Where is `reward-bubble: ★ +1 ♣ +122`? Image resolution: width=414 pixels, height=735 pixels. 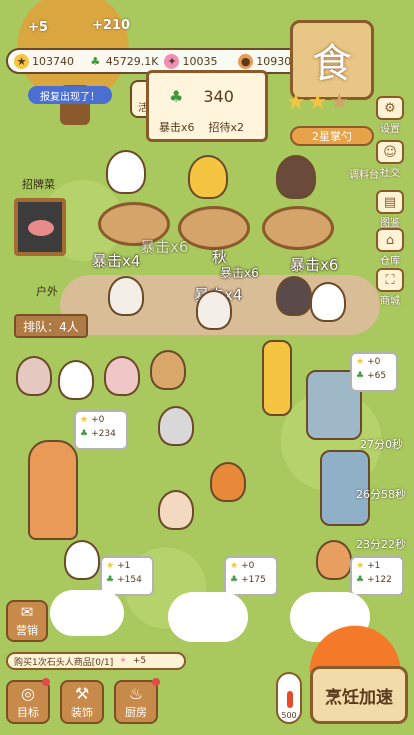 reward-bubble: ★ +1 ♣ +122 is located at coordinates (377, 576).